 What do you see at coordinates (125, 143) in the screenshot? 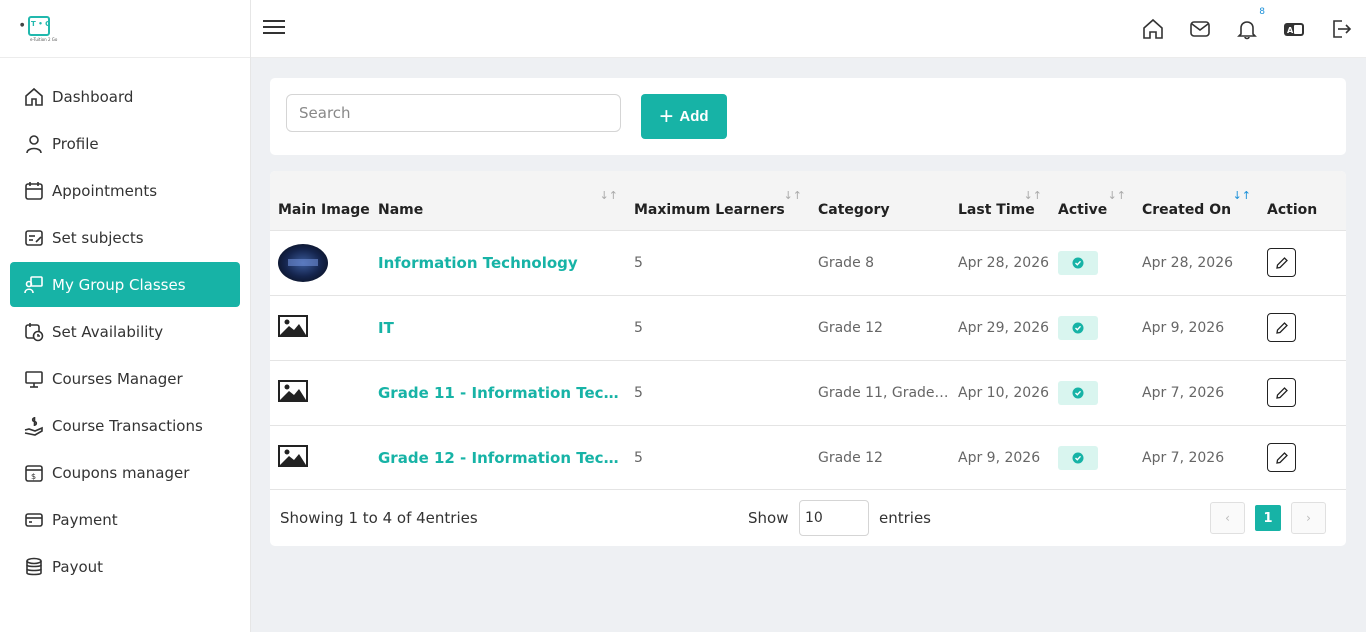
I see `sidebar-item-profile: Profile` at bounding box center [125, 143].